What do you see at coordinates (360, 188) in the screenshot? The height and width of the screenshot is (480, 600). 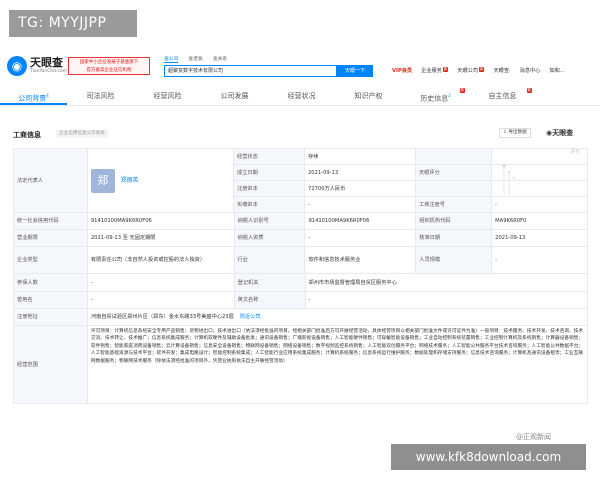 I see `capital-value: 72700万人民币` at bounding box center [360, 188].